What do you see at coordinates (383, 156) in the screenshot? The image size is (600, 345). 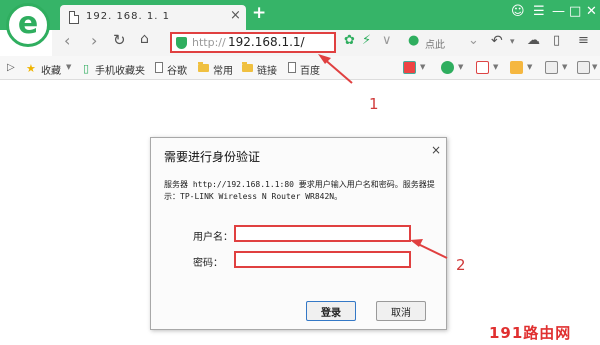 I see `annotation-arrows` at bounding box center [383, 156].